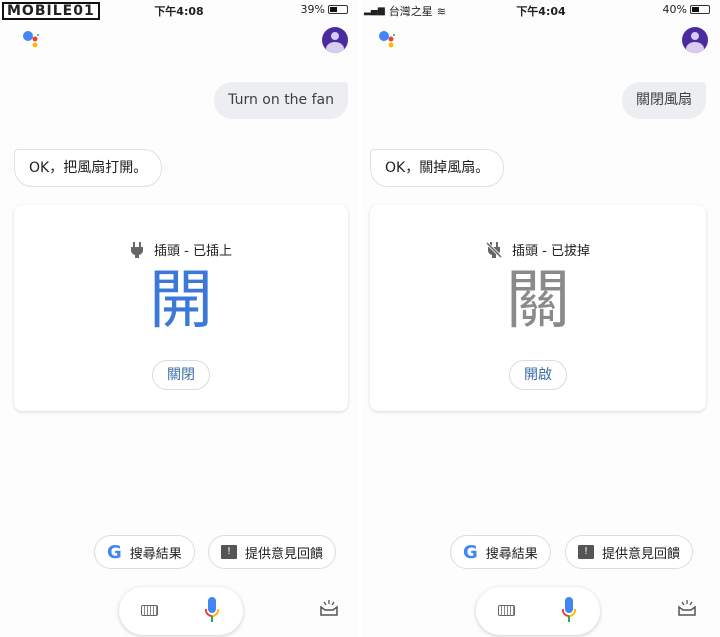  I want to click on assistant-reply-bubble: OK，把風扇打開。, so click(88, 168).